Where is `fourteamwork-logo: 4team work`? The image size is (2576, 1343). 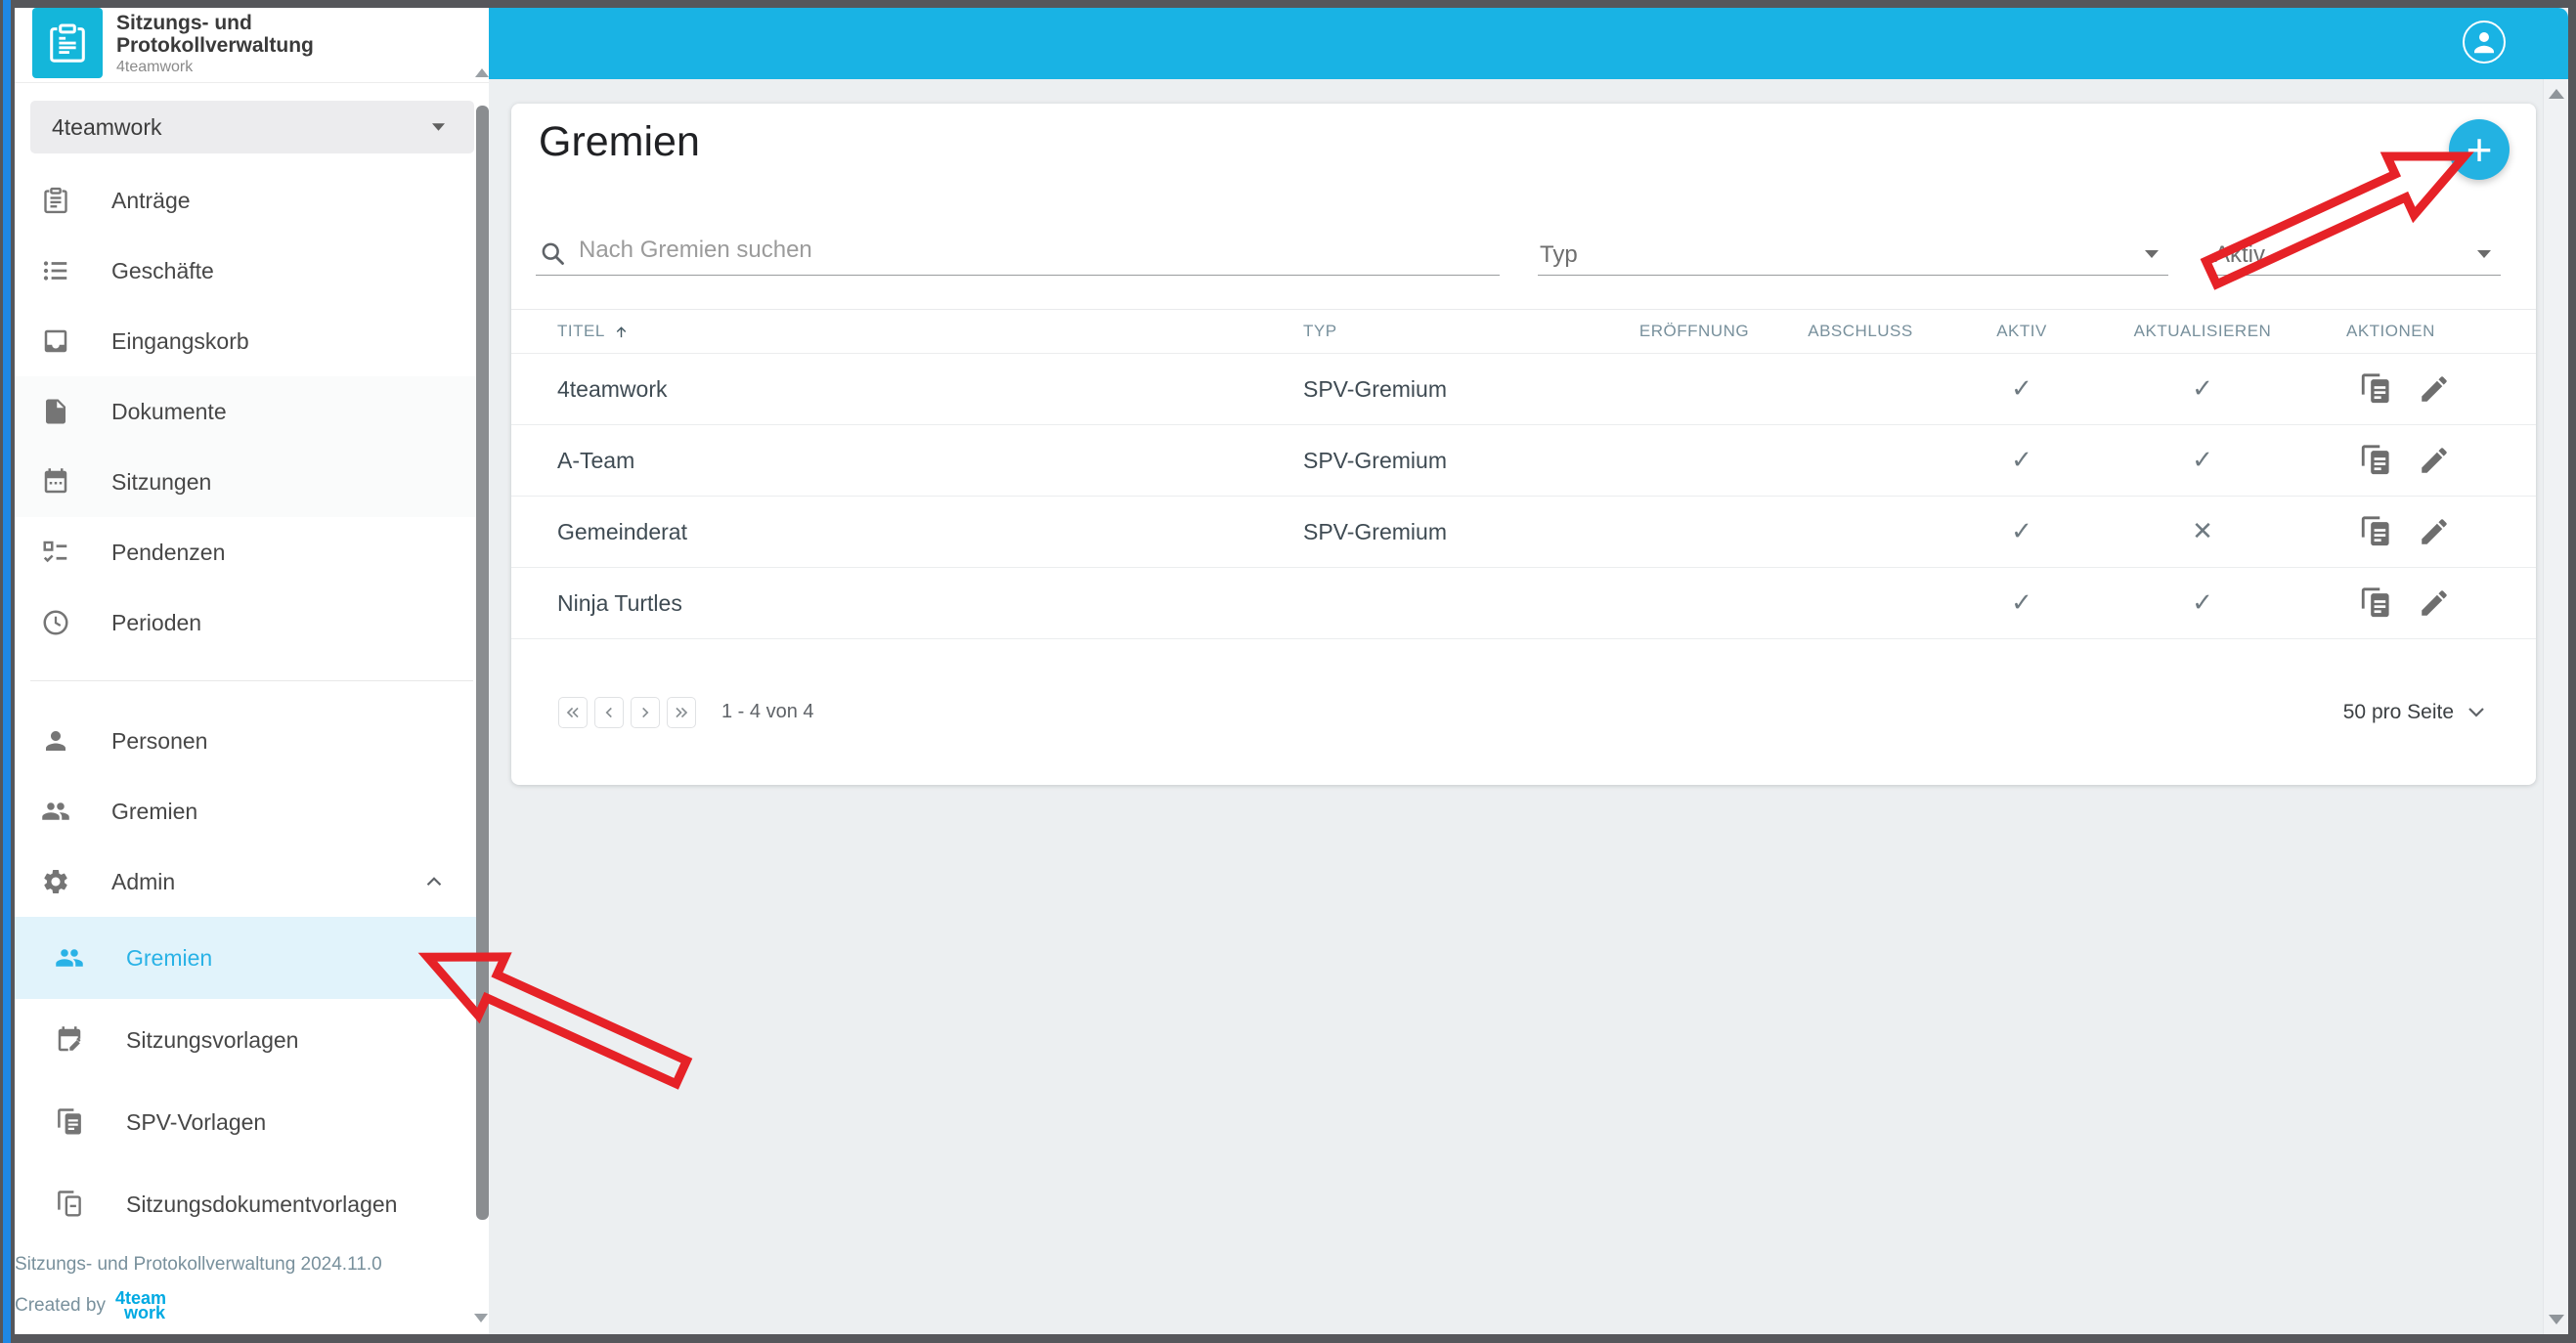
fourteamwork-logo: 4team work is located at coordinates (140, 1305).